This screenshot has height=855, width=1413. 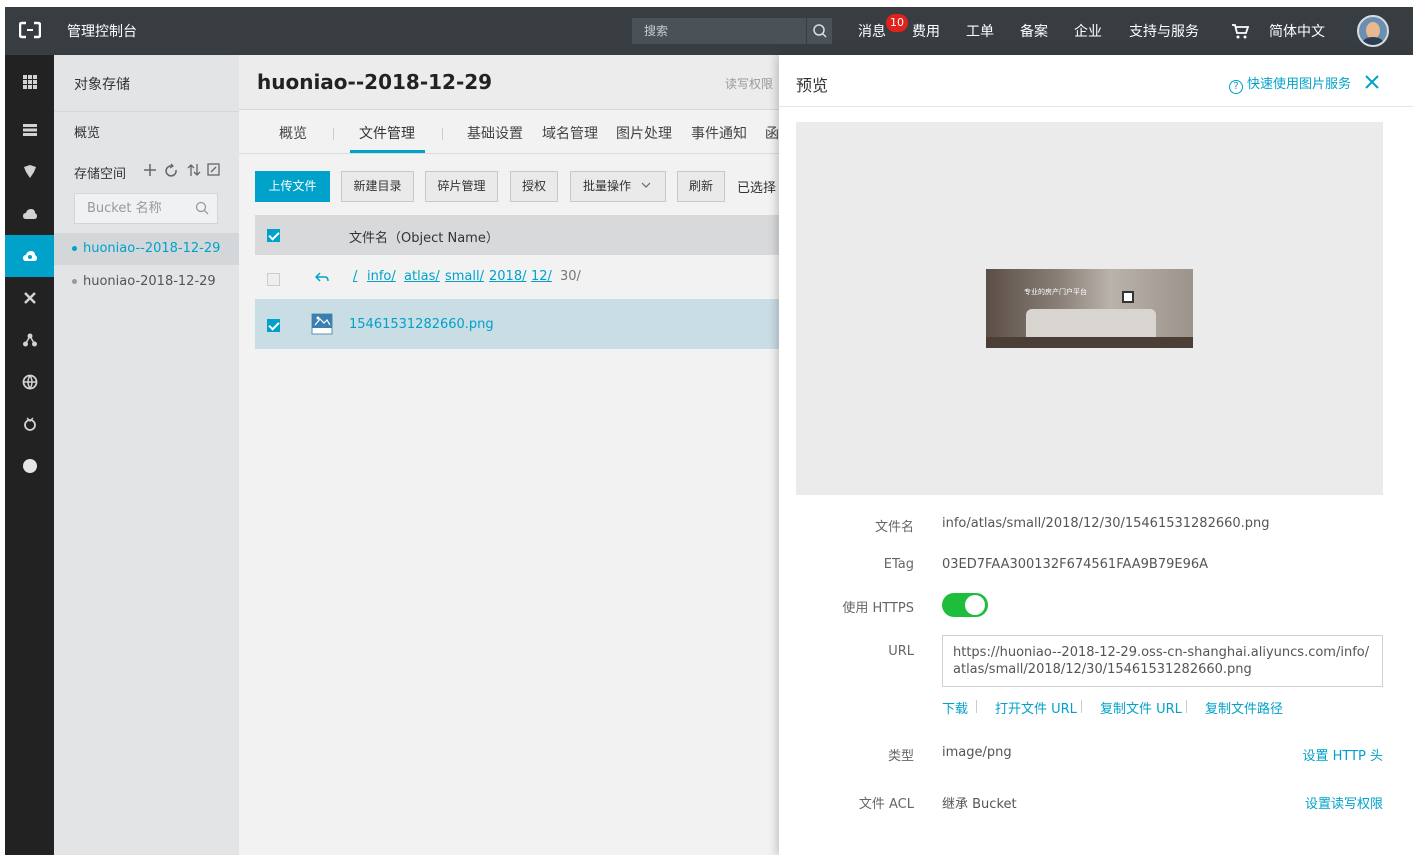 What do you see at coordinates (273, 325) in the screenshot?
I see `file-row-checkbox` at bounding box center [273, 325].